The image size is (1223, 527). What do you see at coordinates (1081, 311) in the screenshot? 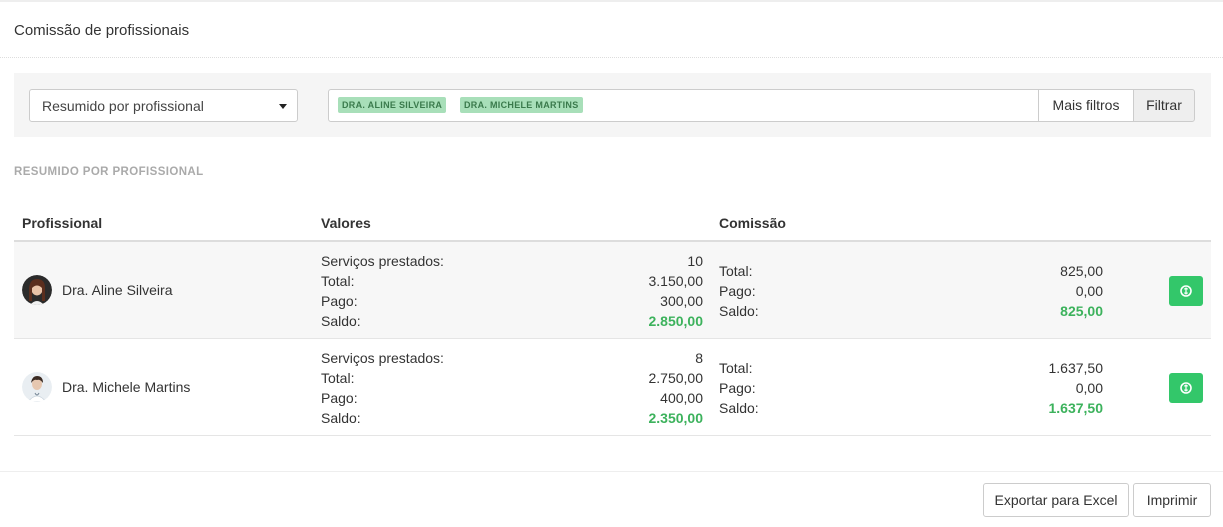
I see `com-saldo-value: 825,00` at bounding box center [1081, 311].